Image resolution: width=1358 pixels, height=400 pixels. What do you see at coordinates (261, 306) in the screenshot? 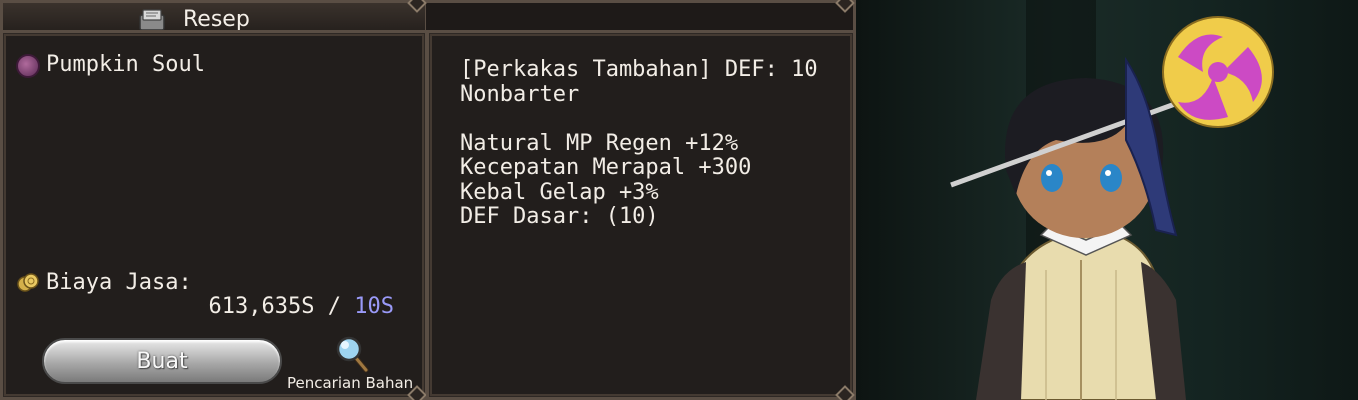
I see `cost-owned: 613,635S` at bounding box center [261, 306].